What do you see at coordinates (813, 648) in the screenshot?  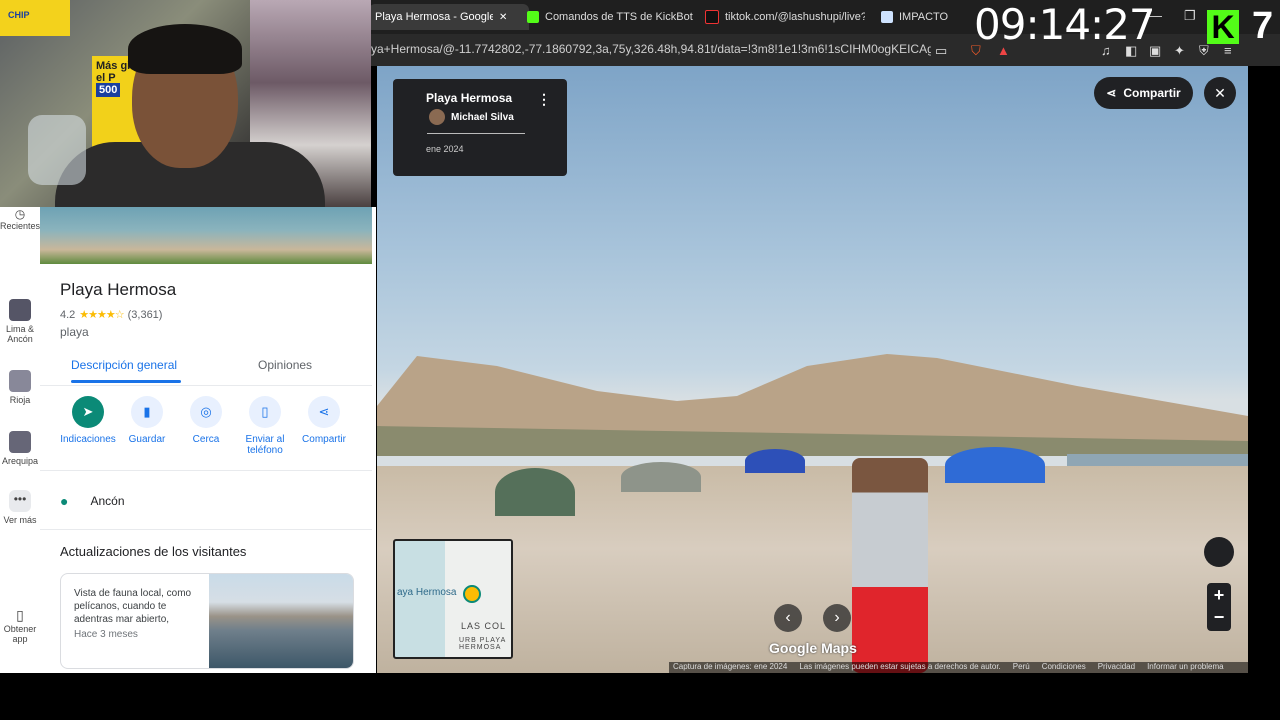 I see `google-maps-logo: Google Maps` at bounding box center [813, 648].